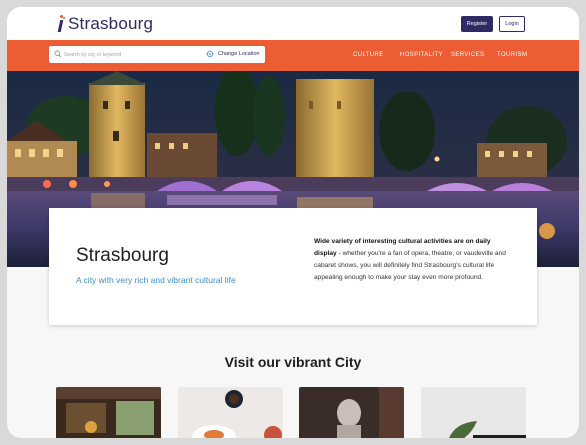 The width and height of the screenshot is (586, 445). Describe the element at coordinates (512, 55) in the screenshot. I see `nav-item-tourism: TOURISM` at that location.